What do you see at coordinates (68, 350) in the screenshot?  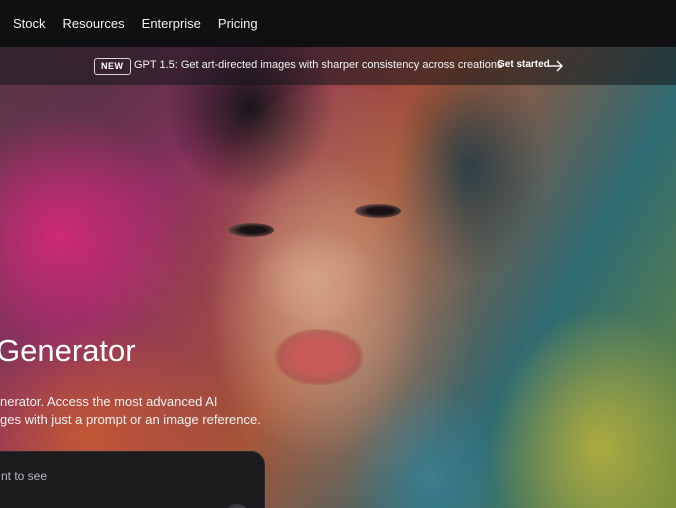 I see `hero-title: Generator` at bounding box center [68, 350].